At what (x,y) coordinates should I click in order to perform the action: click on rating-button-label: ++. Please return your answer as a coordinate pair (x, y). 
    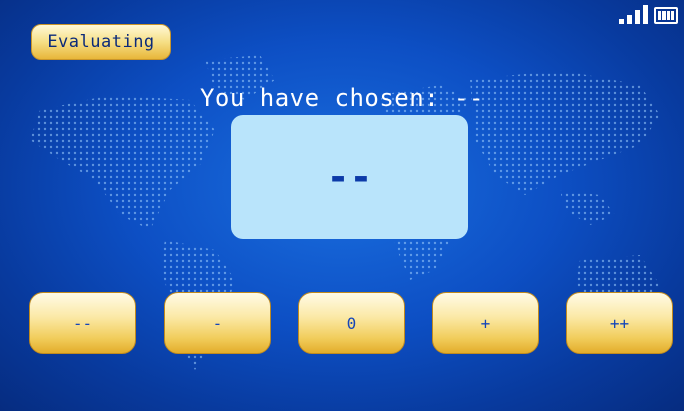
    Looking at the image, I should click on (619, 323).